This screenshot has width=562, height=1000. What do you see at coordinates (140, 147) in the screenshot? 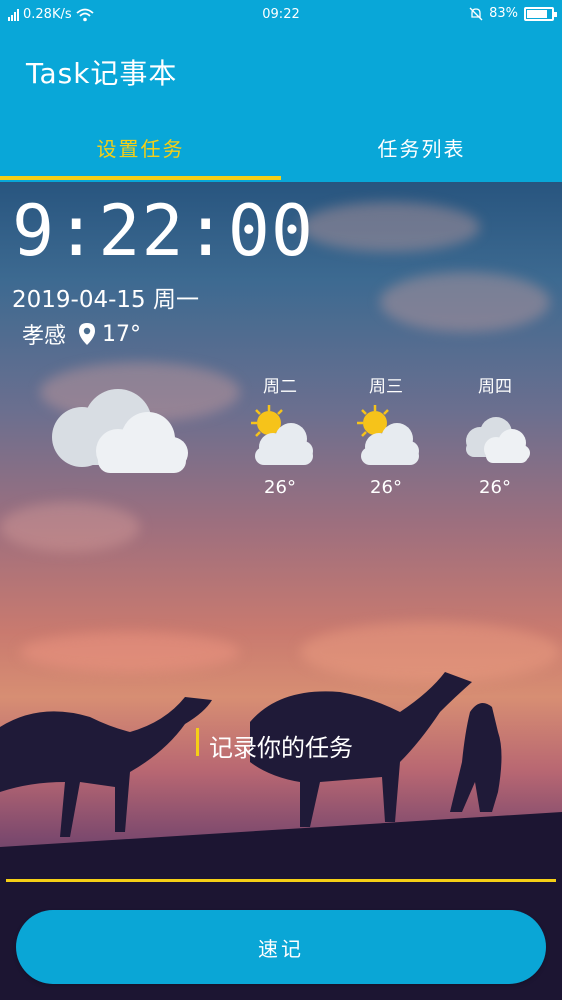
I see `tab-set-task: 设置任务` at bounding box center [140, 147].